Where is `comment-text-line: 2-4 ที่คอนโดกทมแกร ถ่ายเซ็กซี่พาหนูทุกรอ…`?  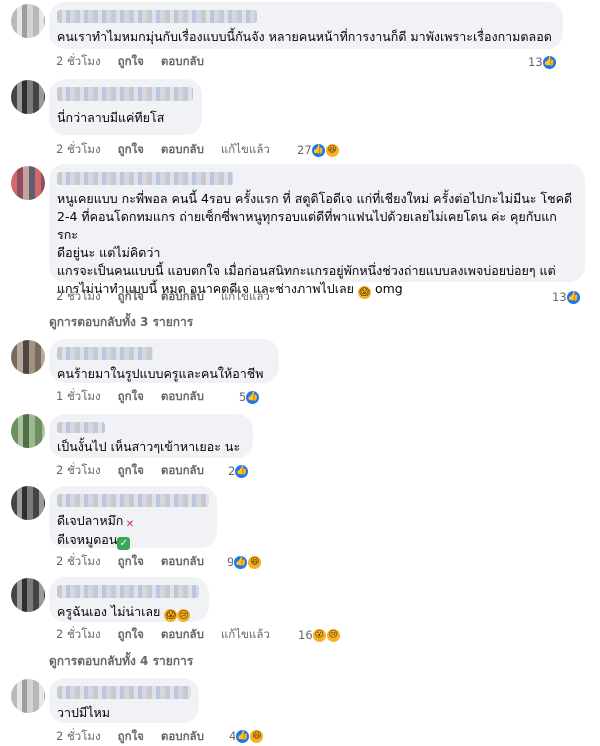
comment-text-line: 2-4 ที่คอนโดกทมแกร ถ่ายเซ็กซี่พาหนูทุกรอ… is located at coordinates (307, 225).